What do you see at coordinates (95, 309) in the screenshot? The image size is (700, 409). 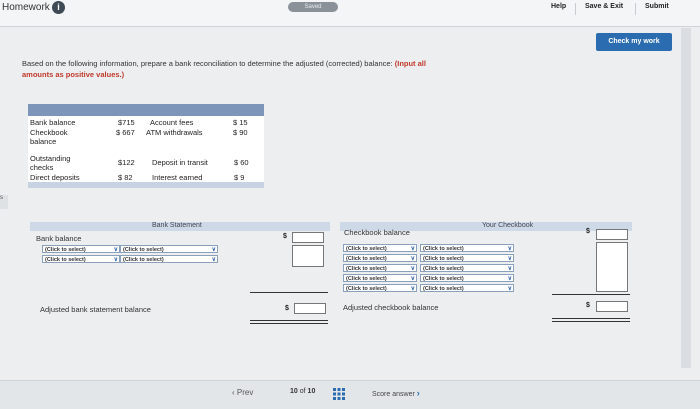 I see `adjusted-bank-balance-label: Adjusted bank statement balance` at bounding box center [95, 309].